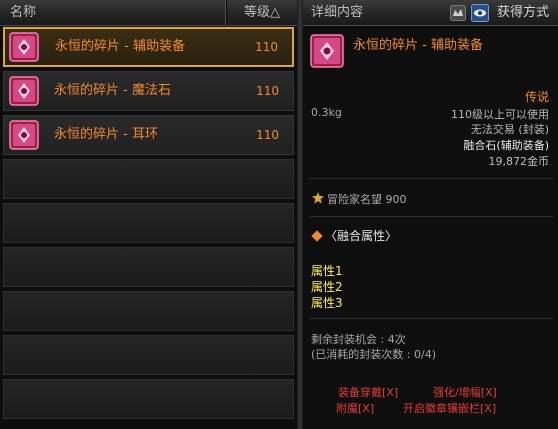  Describe the element at coordinates (327, 271) in the screenshot. I see `attribute-line: 属性1` at that location.